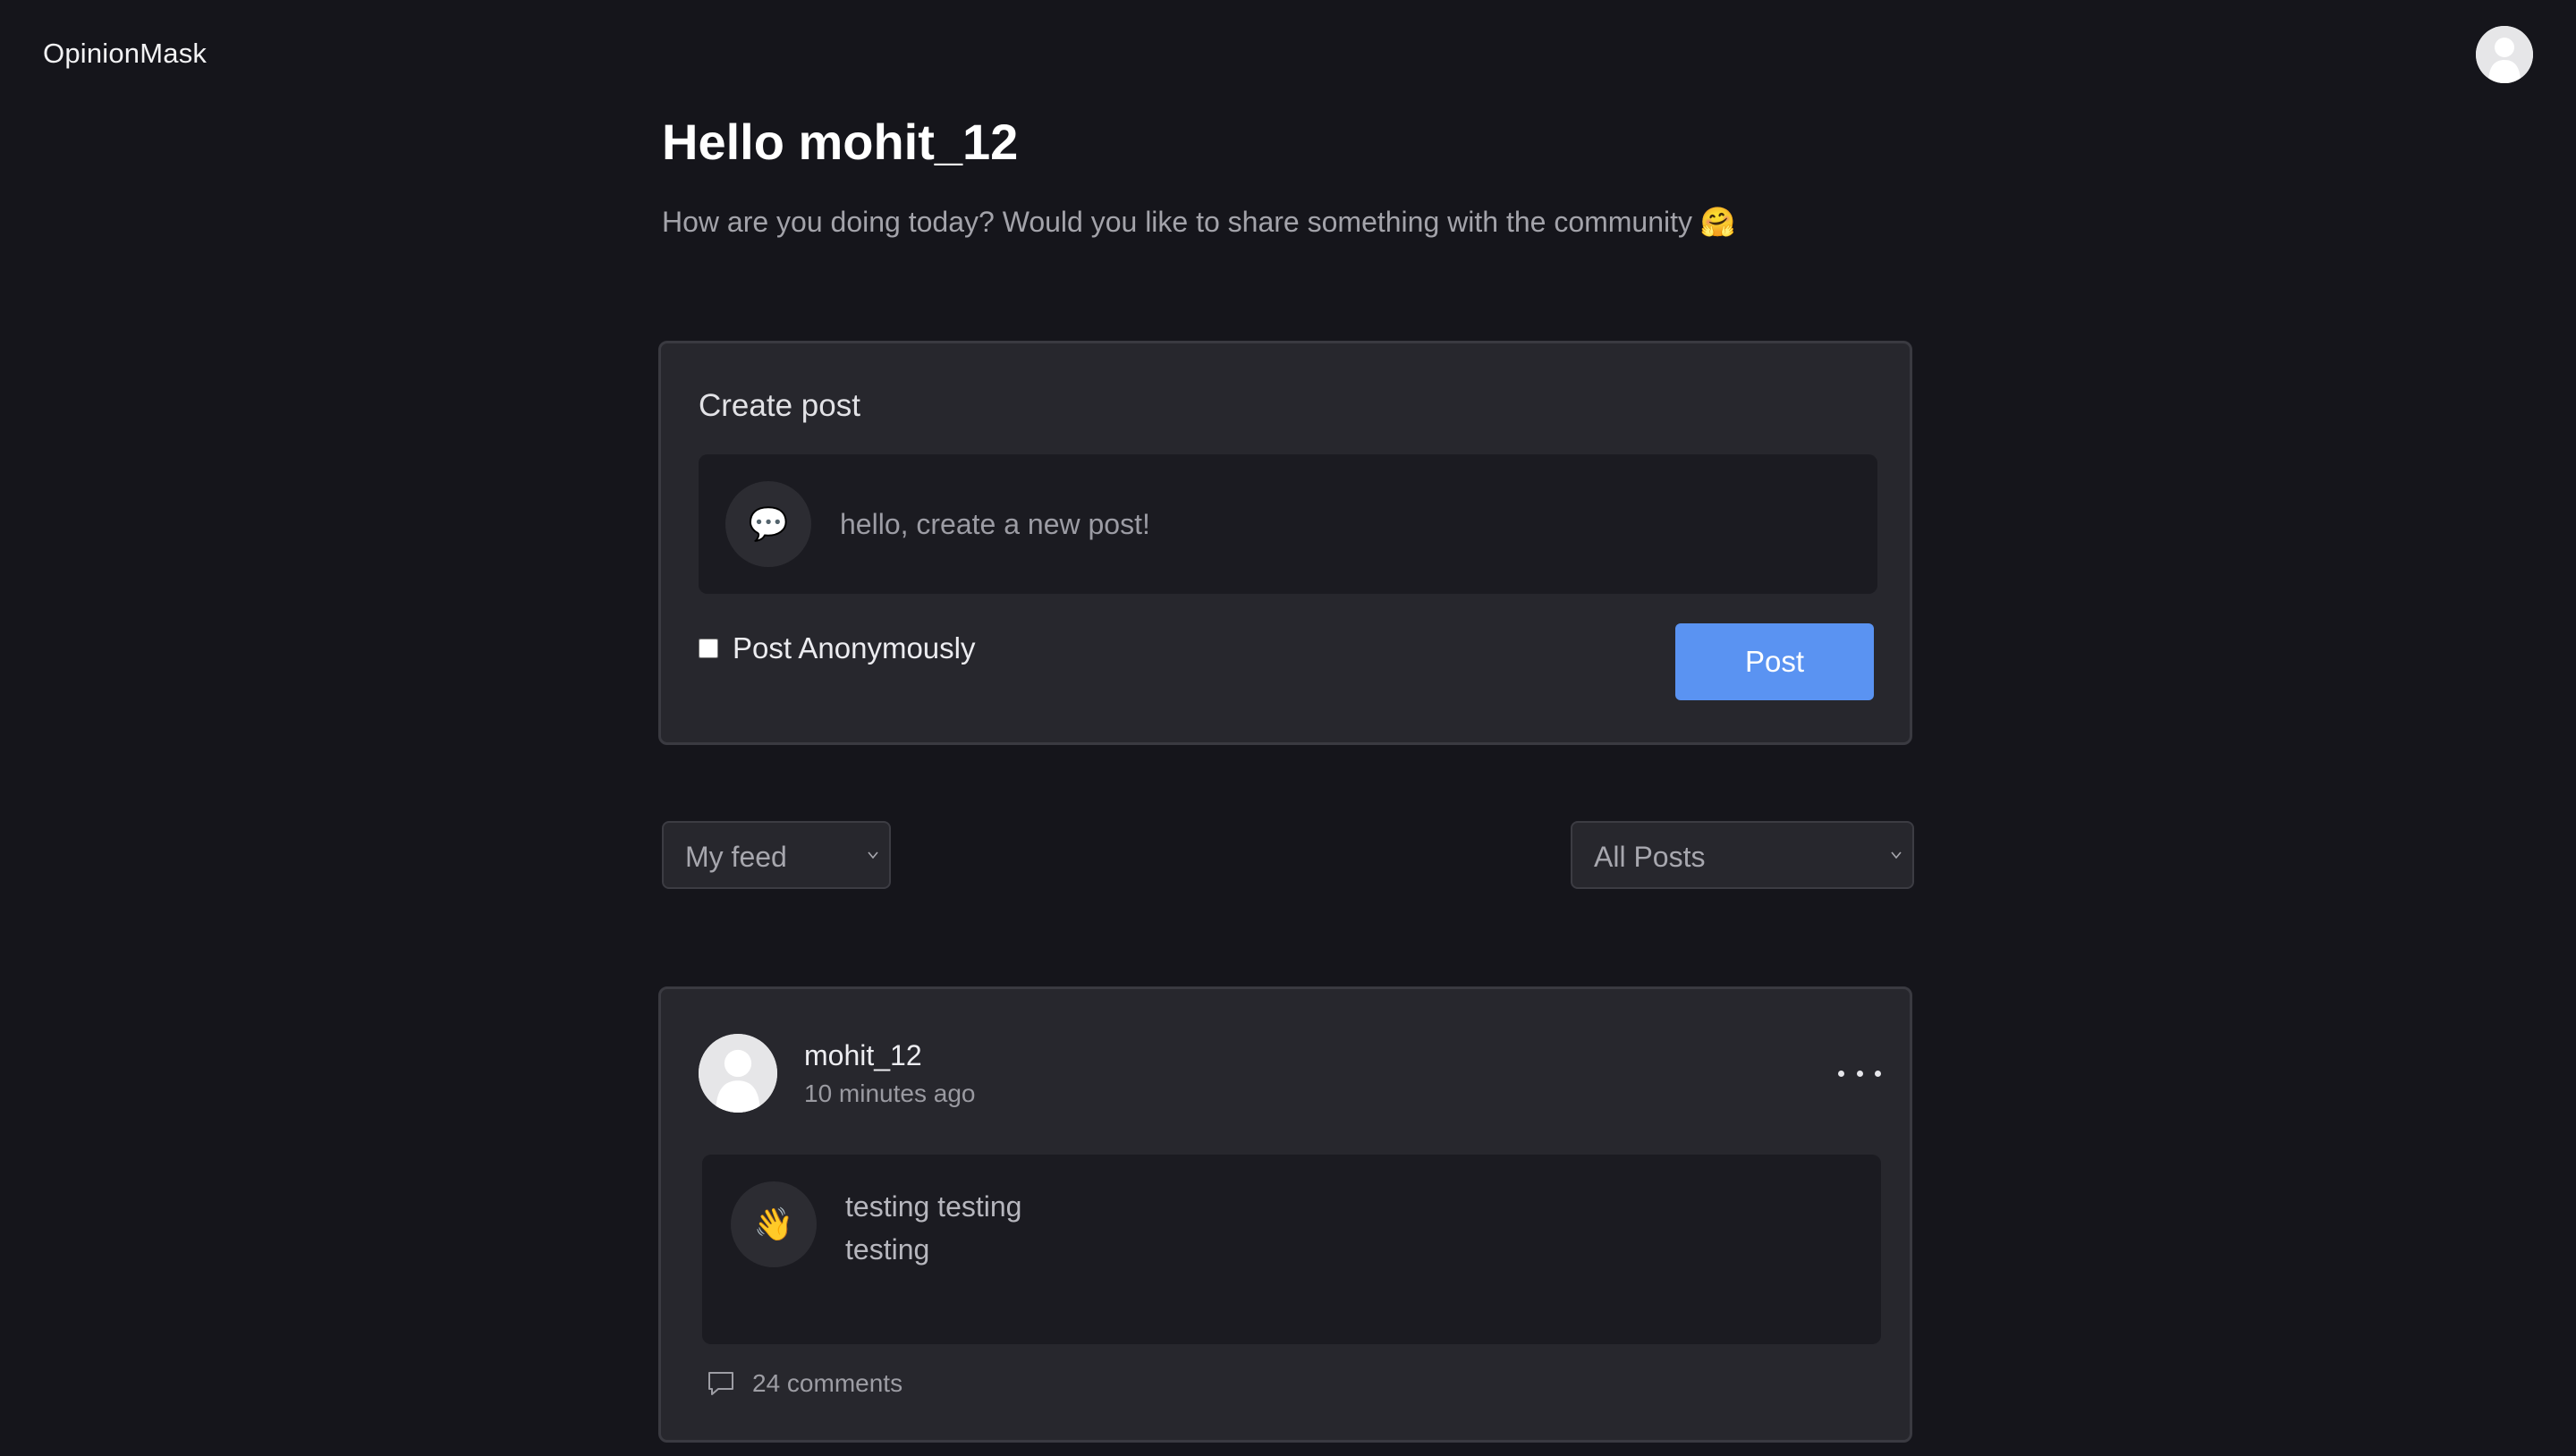 Image resolution: width=2576 pixels, height=1456 pixels. What do you see at coordinates (1341, 524) in the screenshot?
I see `new-post-input` at bounding box center [1341, 524].